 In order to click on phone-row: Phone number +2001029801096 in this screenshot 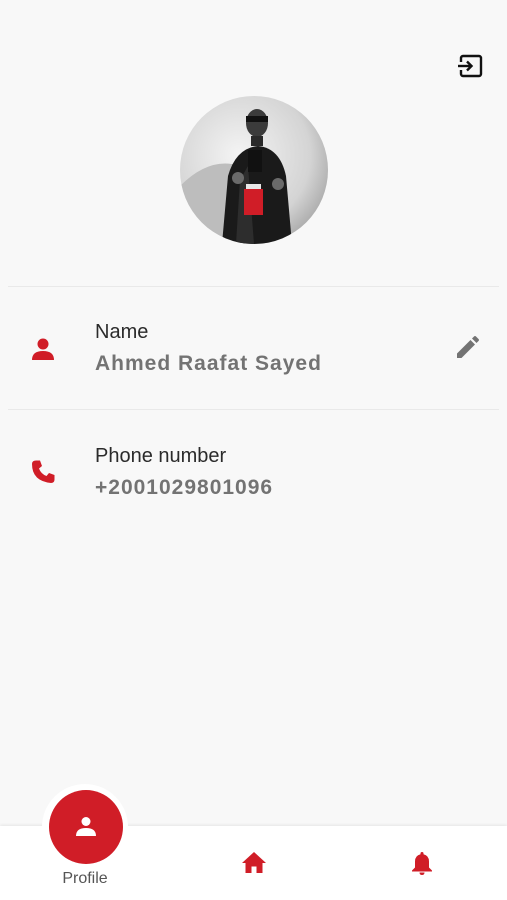, I will do `click(253, 484)`.